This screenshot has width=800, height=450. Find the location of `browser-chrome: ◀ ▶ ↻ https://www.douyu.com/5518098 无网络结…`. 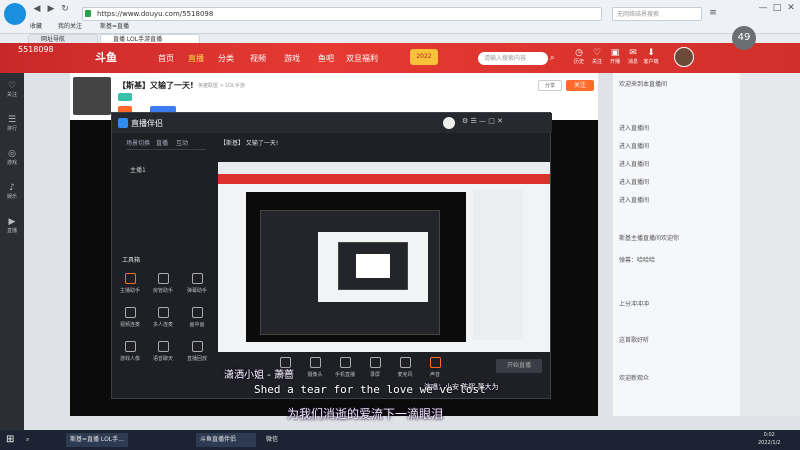

browser-chrome: ◀ ▶ ↻ https://www.douyu.com/5518098 无网络结… is located at coordinates (400, 17).